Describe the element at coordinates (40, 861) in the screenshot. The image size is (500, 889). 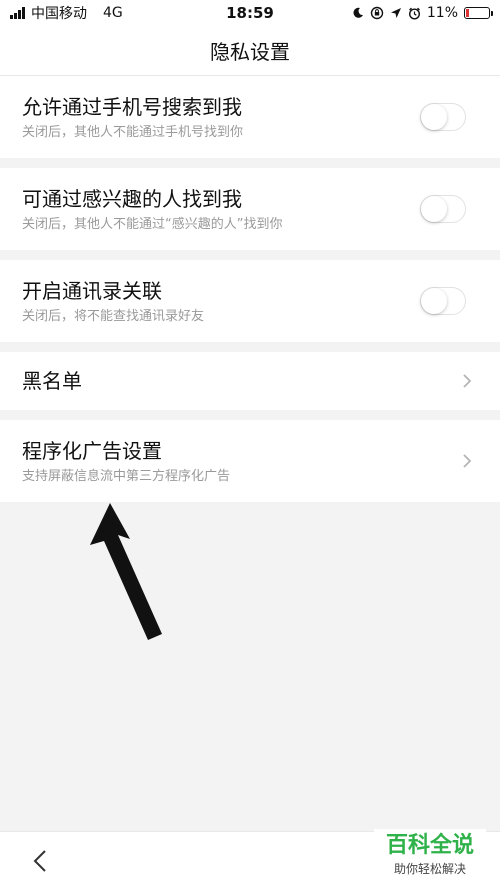
I see `back-icon` at that location.